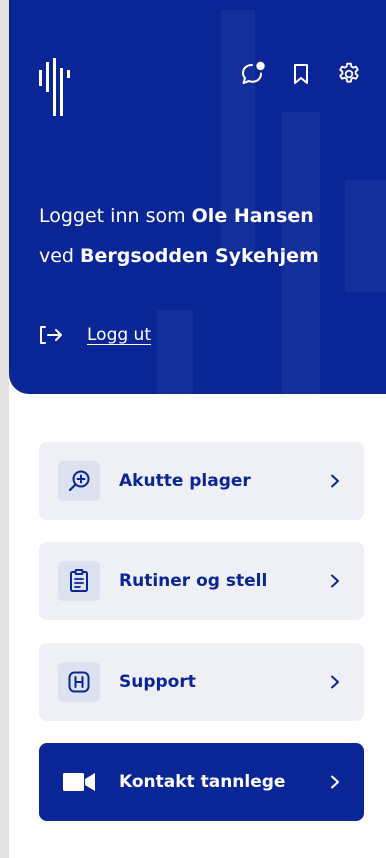 The image size is (386, 858). I want to click on app-logo, so click(54, 87).